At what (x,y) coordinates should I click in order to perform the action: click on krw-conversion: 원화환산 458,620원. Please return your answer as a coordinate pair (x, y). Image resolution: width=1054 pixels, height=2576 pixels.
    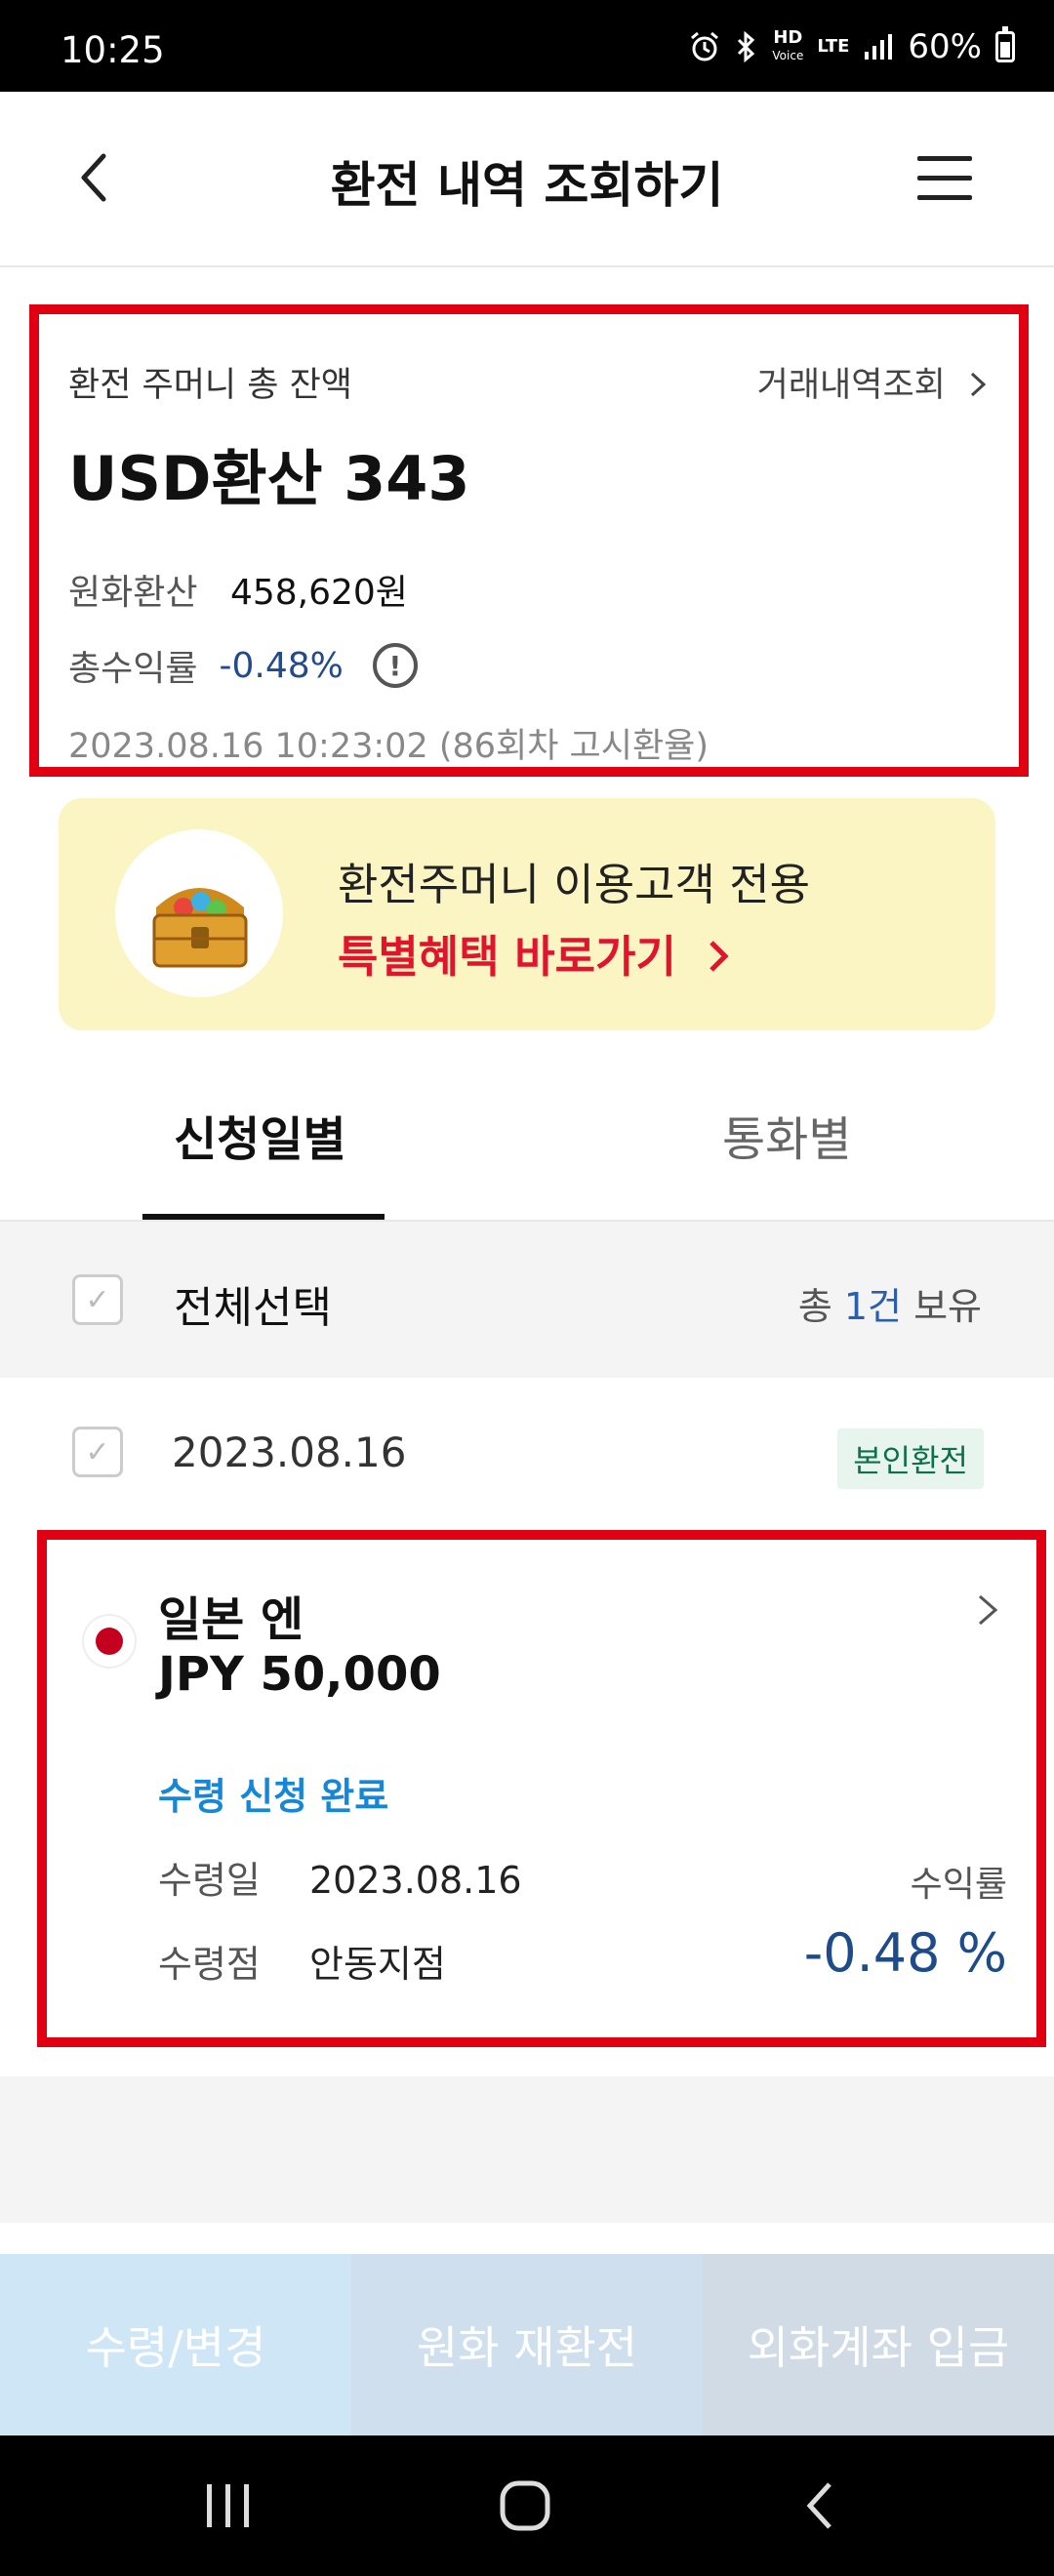
    Looking at the image, I should click on (238, 589).